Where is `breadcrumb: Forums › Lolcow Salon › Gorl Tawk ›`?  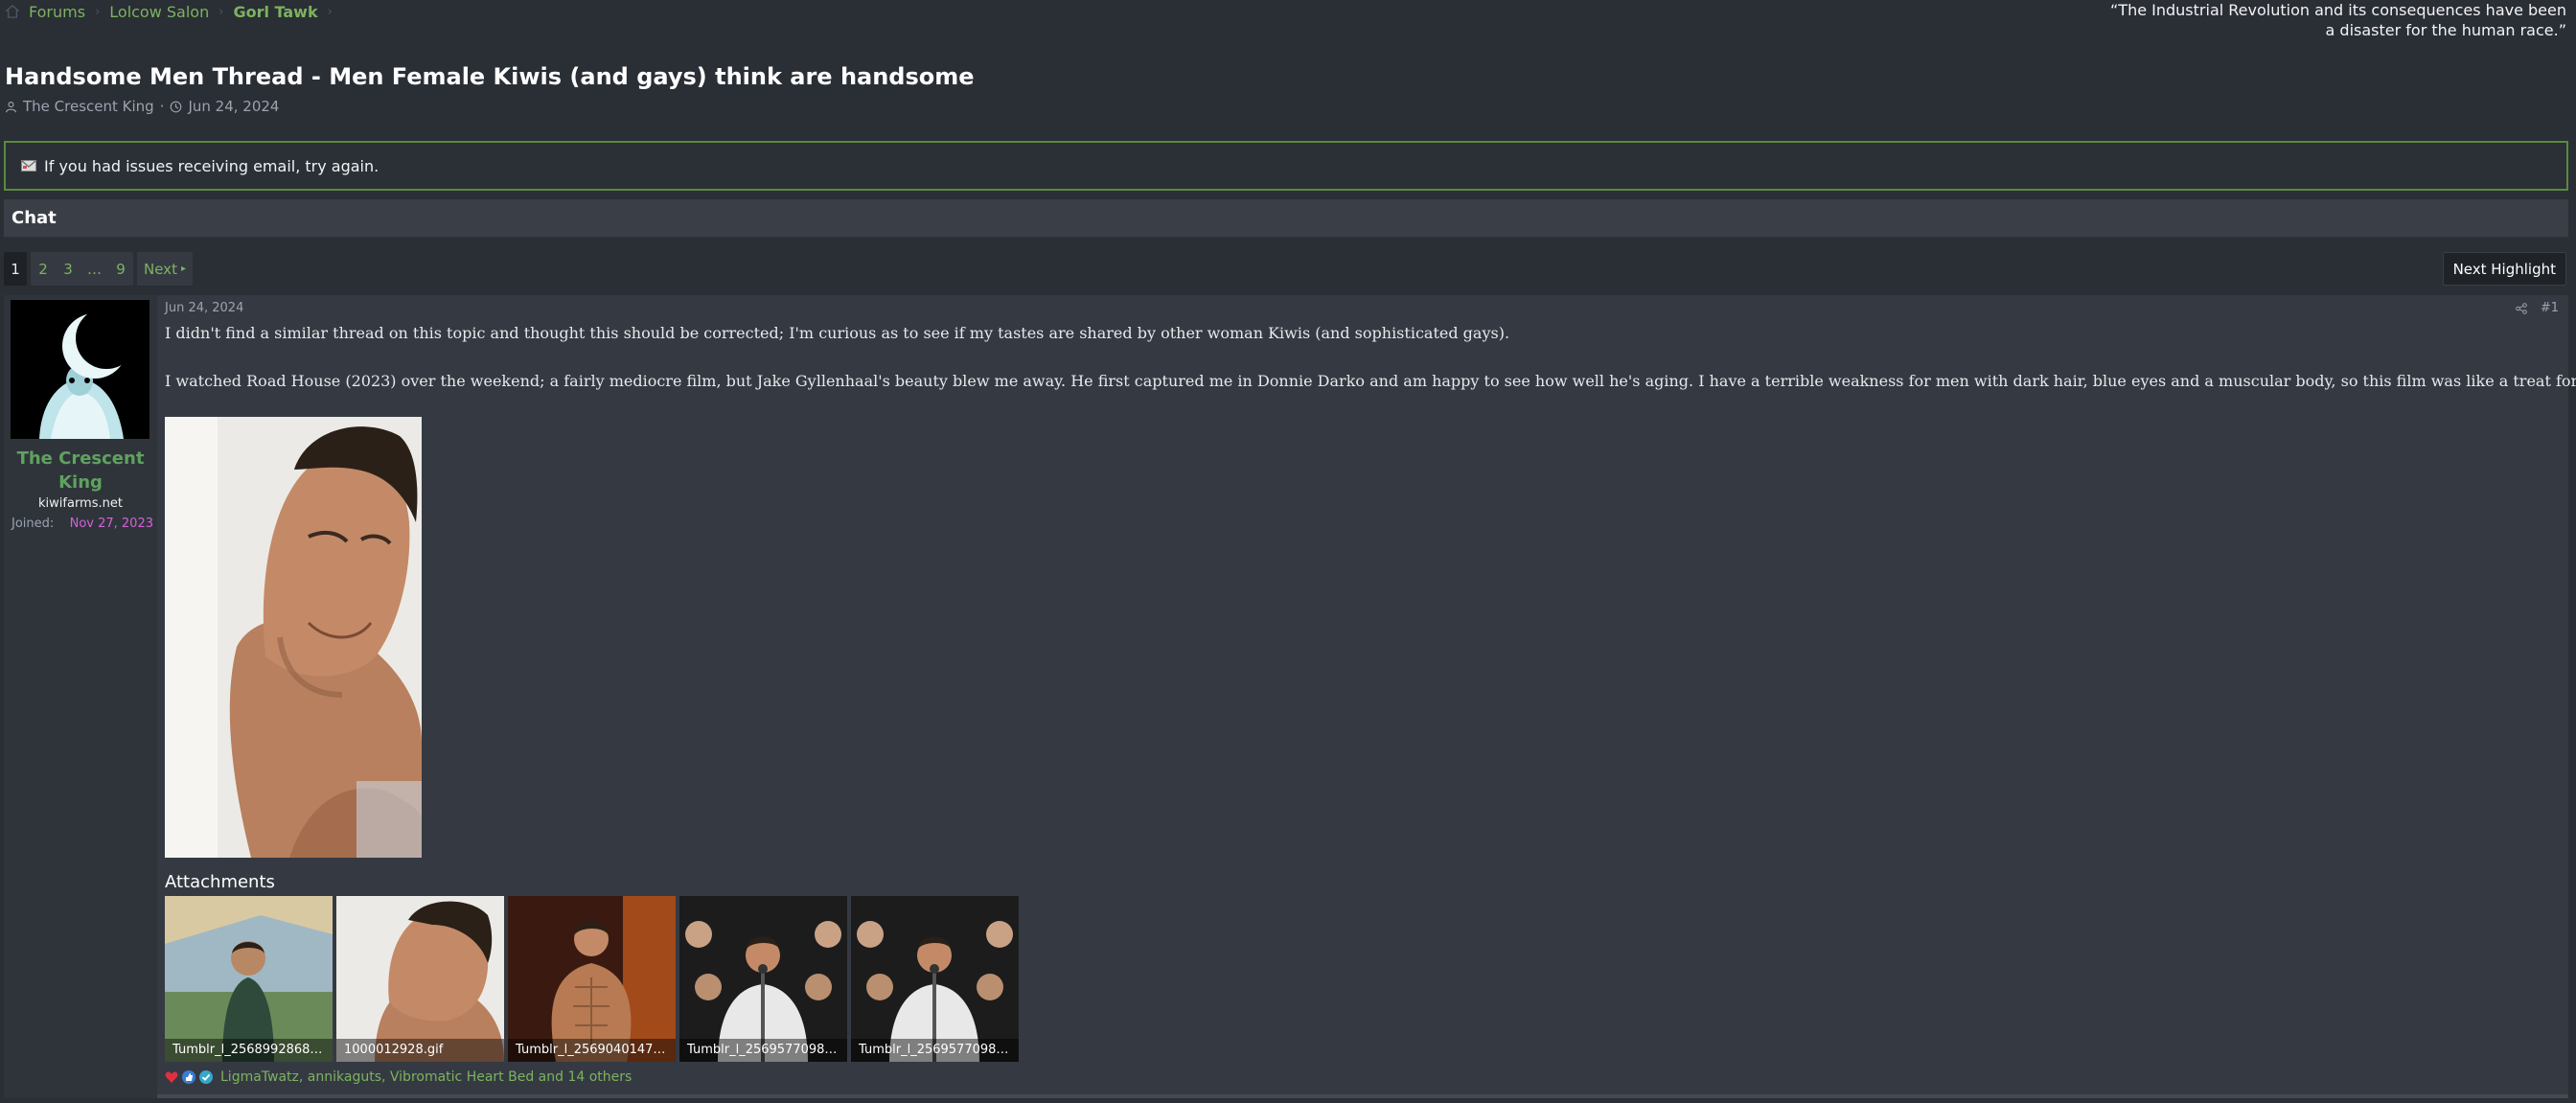 breadcrumb: Forums › Lolcow Salon › Gorl Tawk › is located at coordinates (169, 11).